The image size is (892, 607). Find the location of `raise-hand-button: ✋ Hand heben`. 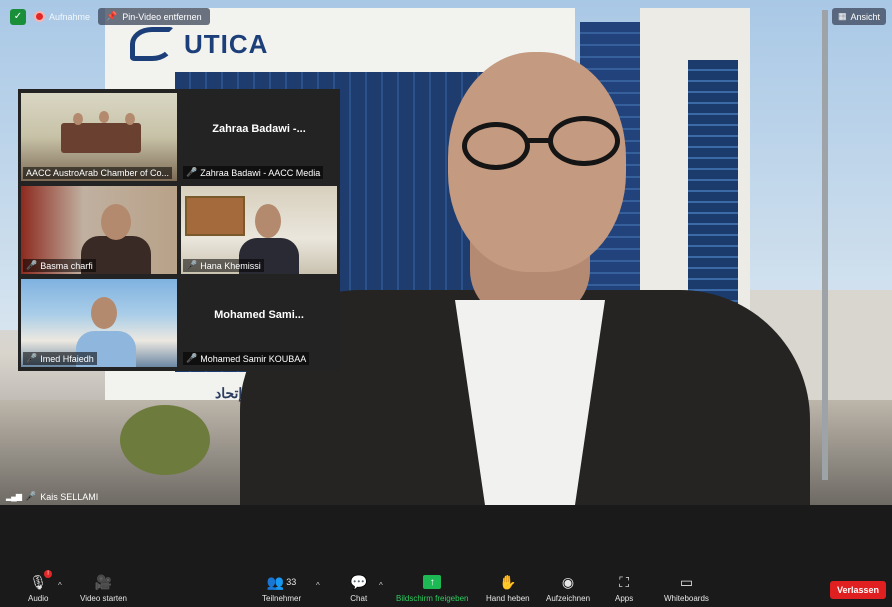

raise-hand-button: ✋ Hand heben is located at coordinates (508, 588).